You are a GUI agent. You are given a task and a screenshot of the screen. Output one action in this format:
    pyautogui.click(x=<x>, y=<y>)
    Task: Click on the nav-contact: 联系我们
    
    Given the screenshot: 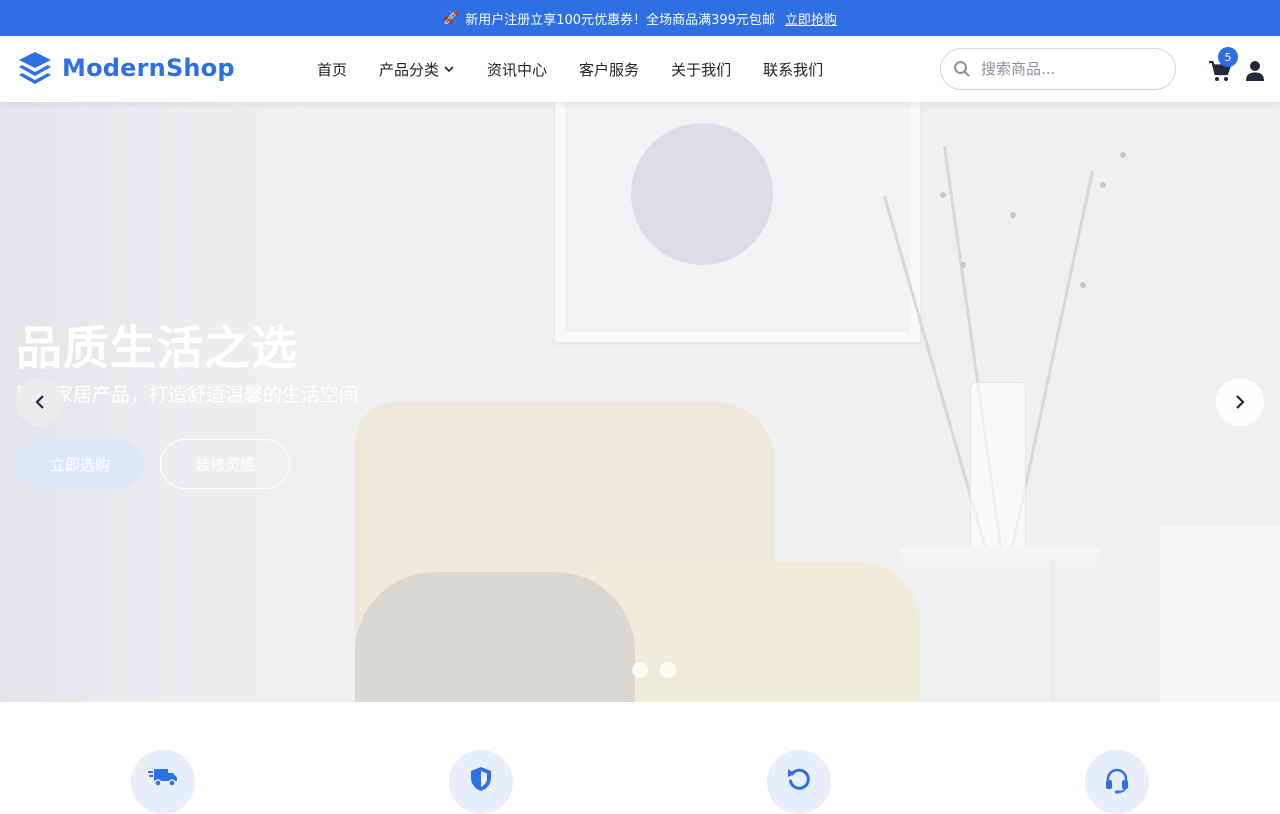 What is the action you would take?
    pyautogui.click(x=793, y=69)
    